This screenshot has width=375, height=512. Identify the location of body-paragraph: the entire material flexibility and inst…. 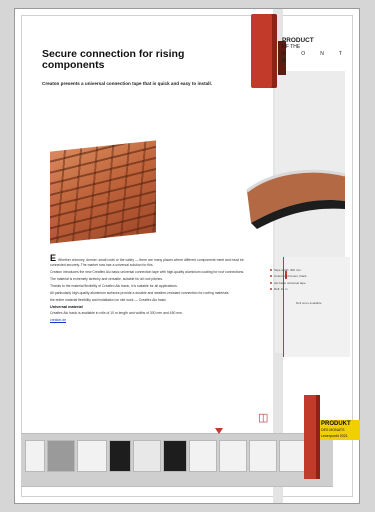
(108, 299).